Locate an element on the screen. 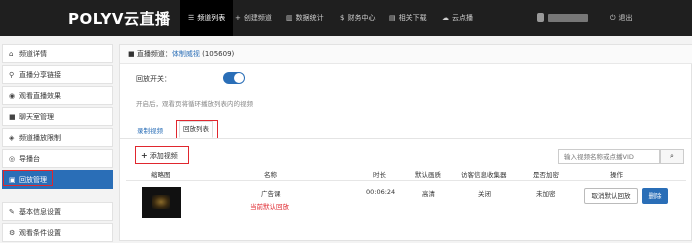  user-icon is located at coordinates (540, 17).